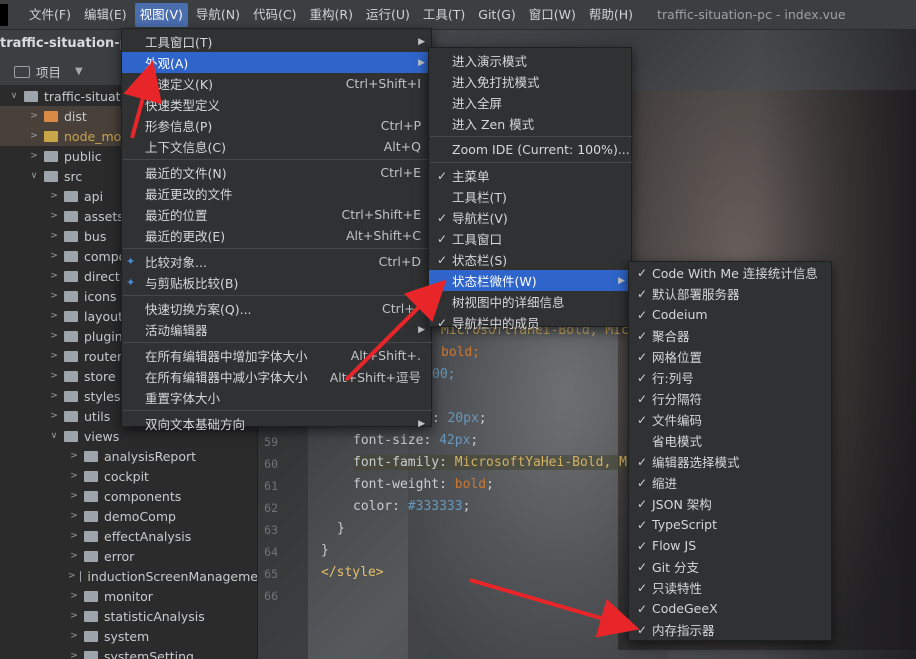  Describe the element at coordinates (497, 15) in the screenshot. I see `menu-git: Git(G)` at that location.